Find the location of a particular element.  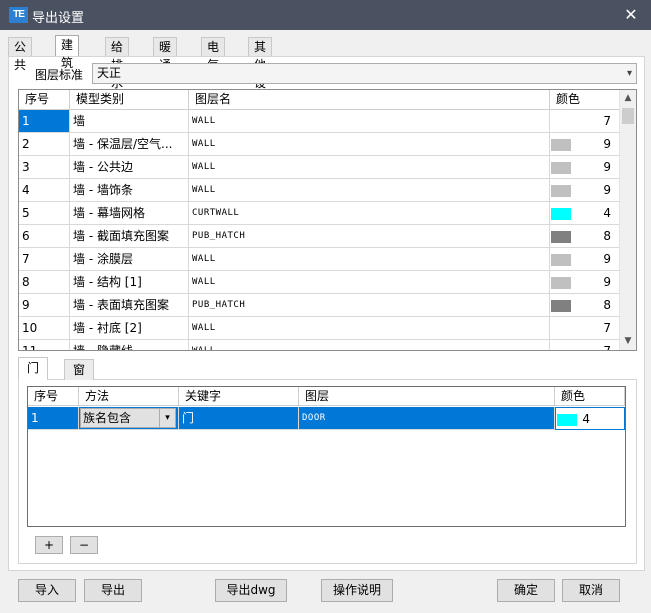

vertical-scrollbar: ▲ ▼ is located at coordinates (627, 220).